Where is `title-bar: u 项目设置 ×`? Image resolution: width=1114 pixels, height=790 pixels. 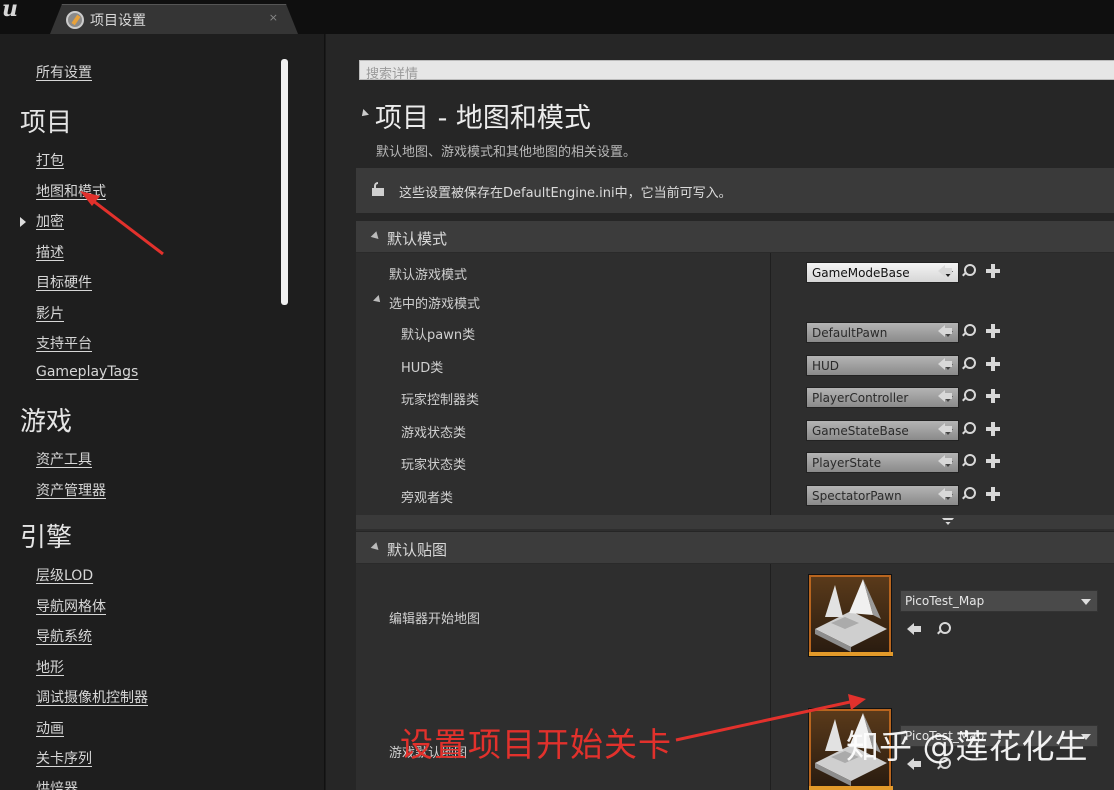
title-bar: u 项目设置 × is located at coordinates (557, 17).